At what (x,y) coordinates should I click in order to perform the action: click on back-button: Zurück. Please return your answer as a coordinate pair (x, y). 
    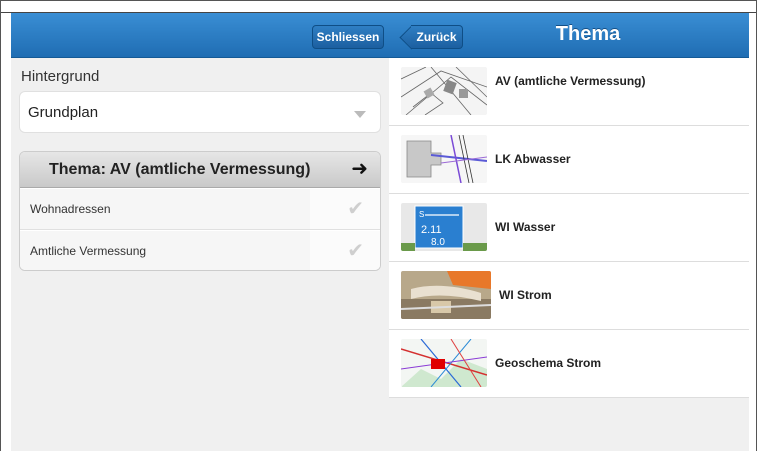
    Looking at the image, I should click on (437, 37).